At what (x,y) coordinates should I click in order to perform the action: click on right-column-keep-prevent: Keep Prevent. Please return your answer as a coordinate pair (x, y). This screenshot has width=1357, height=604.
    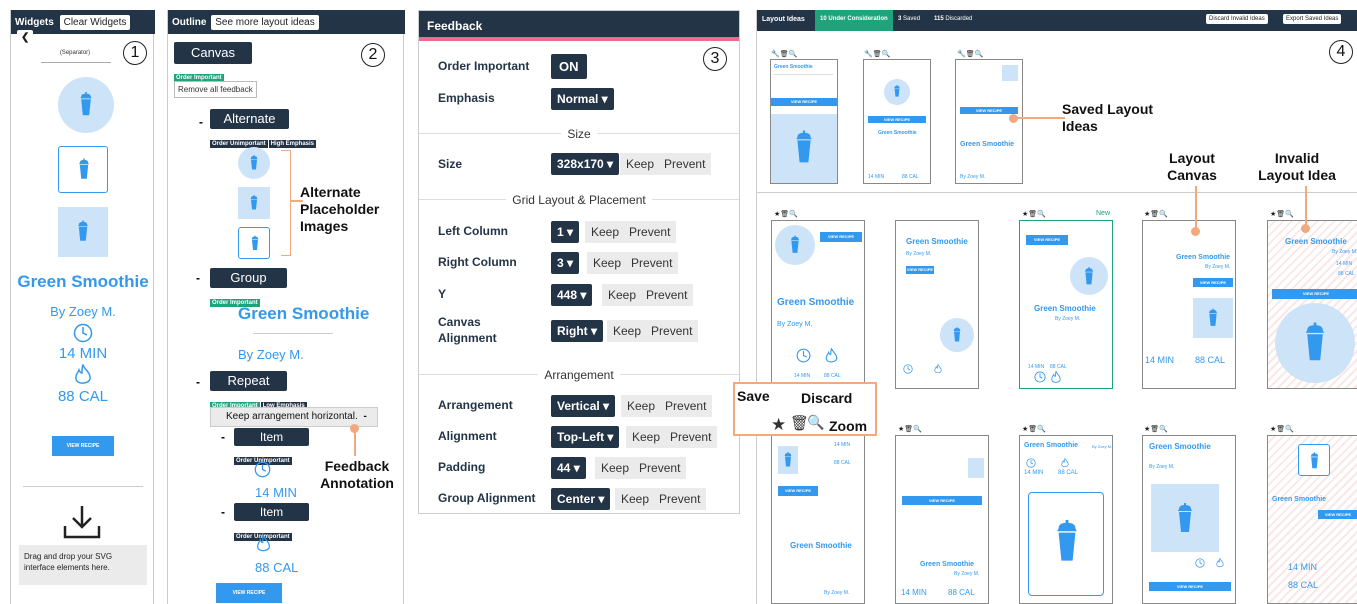
    Looking at the image, I should click on (633, 263).